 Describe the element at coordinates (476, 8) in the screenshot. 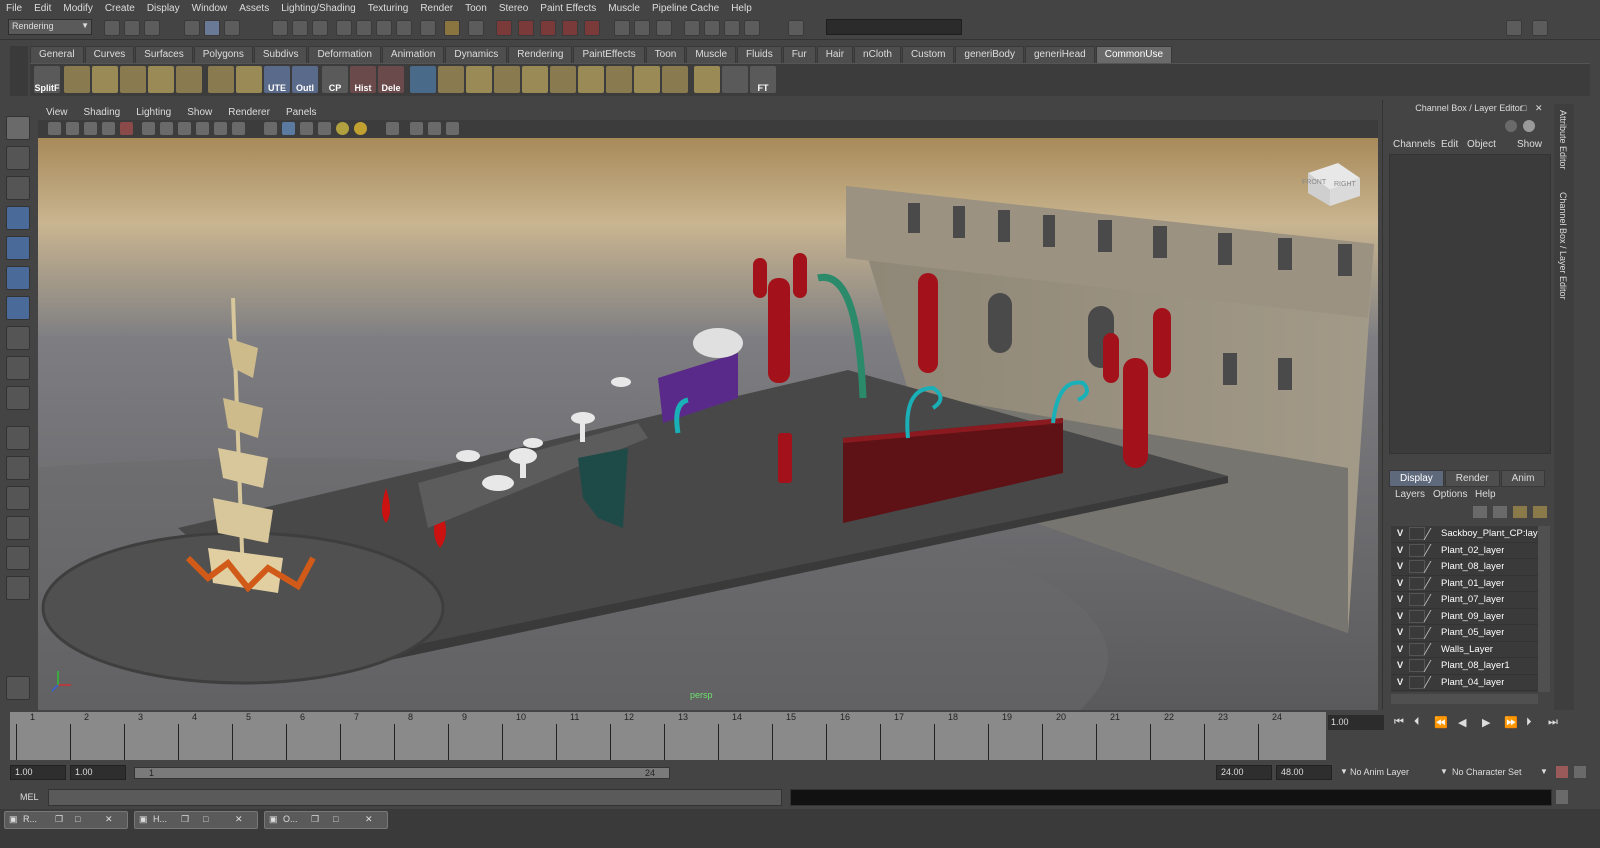

I see `menu-toon: Toon` at that location.